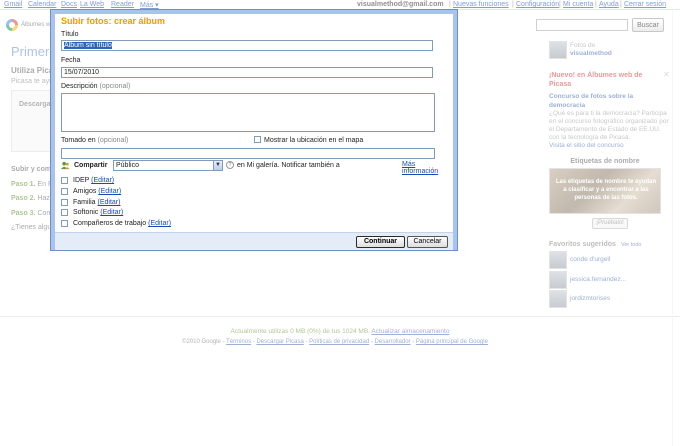  Describe the element at coordinates (168, 165) in the screenshot. I see `share-select: Público ▼` at that location.